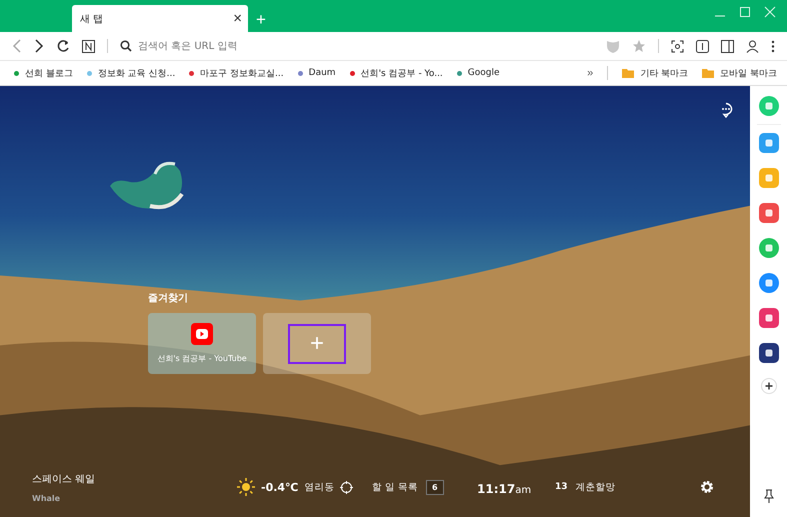 The width and height of the screenshot is (787, 517). What do you see at coordinates (655, 73) in the screenshot?
I see `bookmark-folder: 기타 북마크` at bounding box center [655, 73].